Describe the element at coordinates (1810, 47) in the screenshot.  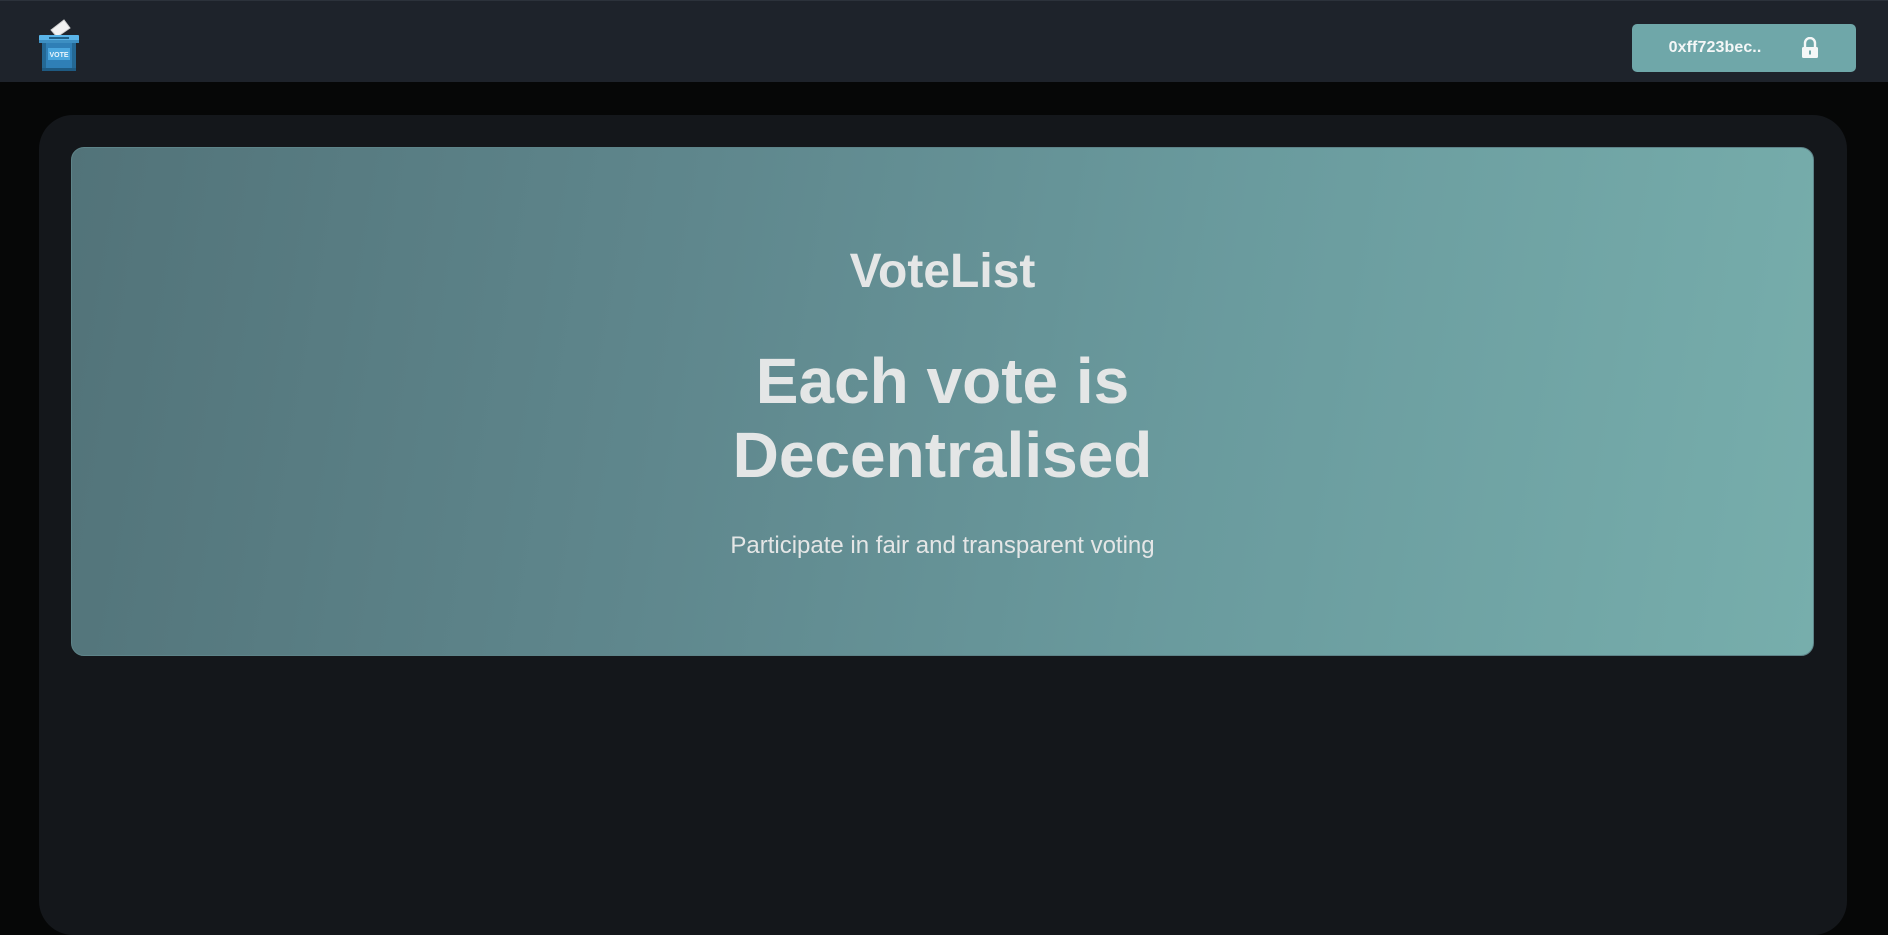
I see `lock-icon` at that location.